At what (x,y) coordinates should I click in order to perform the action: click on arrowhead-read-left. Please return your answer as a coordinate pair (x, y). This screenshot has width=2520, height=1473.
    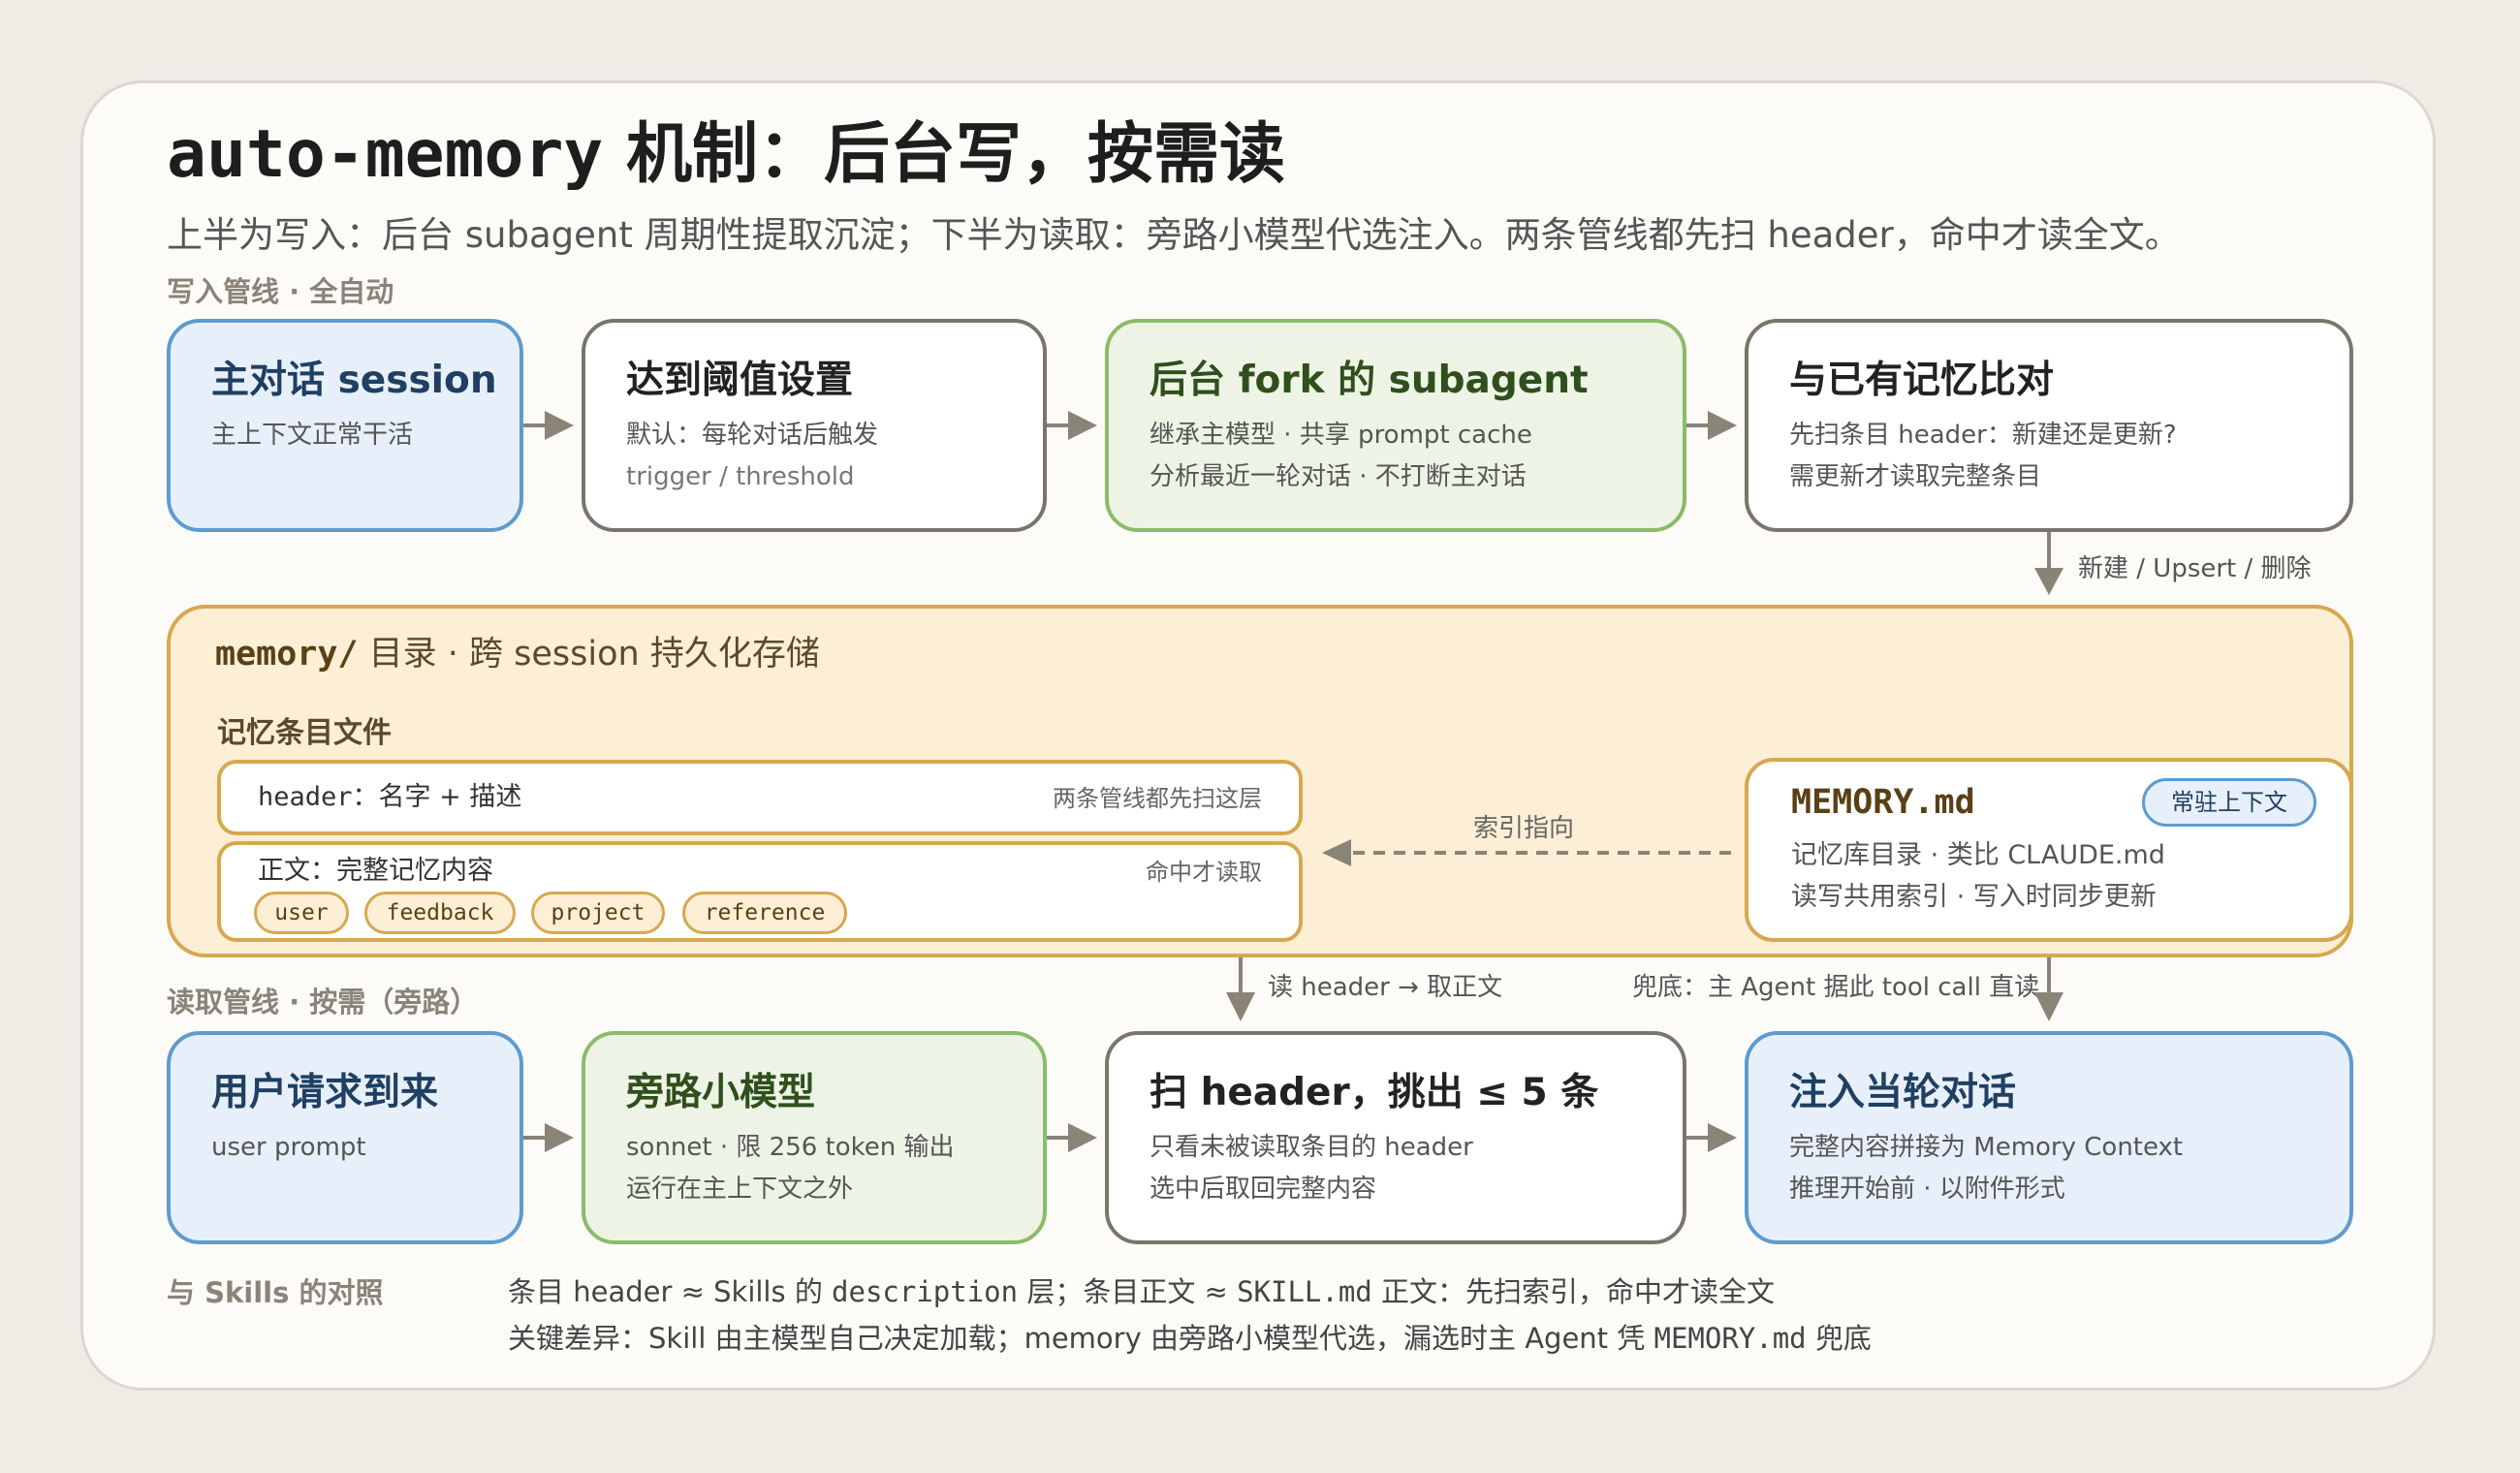
    Looking at the image, I should click on (1241, 1007).